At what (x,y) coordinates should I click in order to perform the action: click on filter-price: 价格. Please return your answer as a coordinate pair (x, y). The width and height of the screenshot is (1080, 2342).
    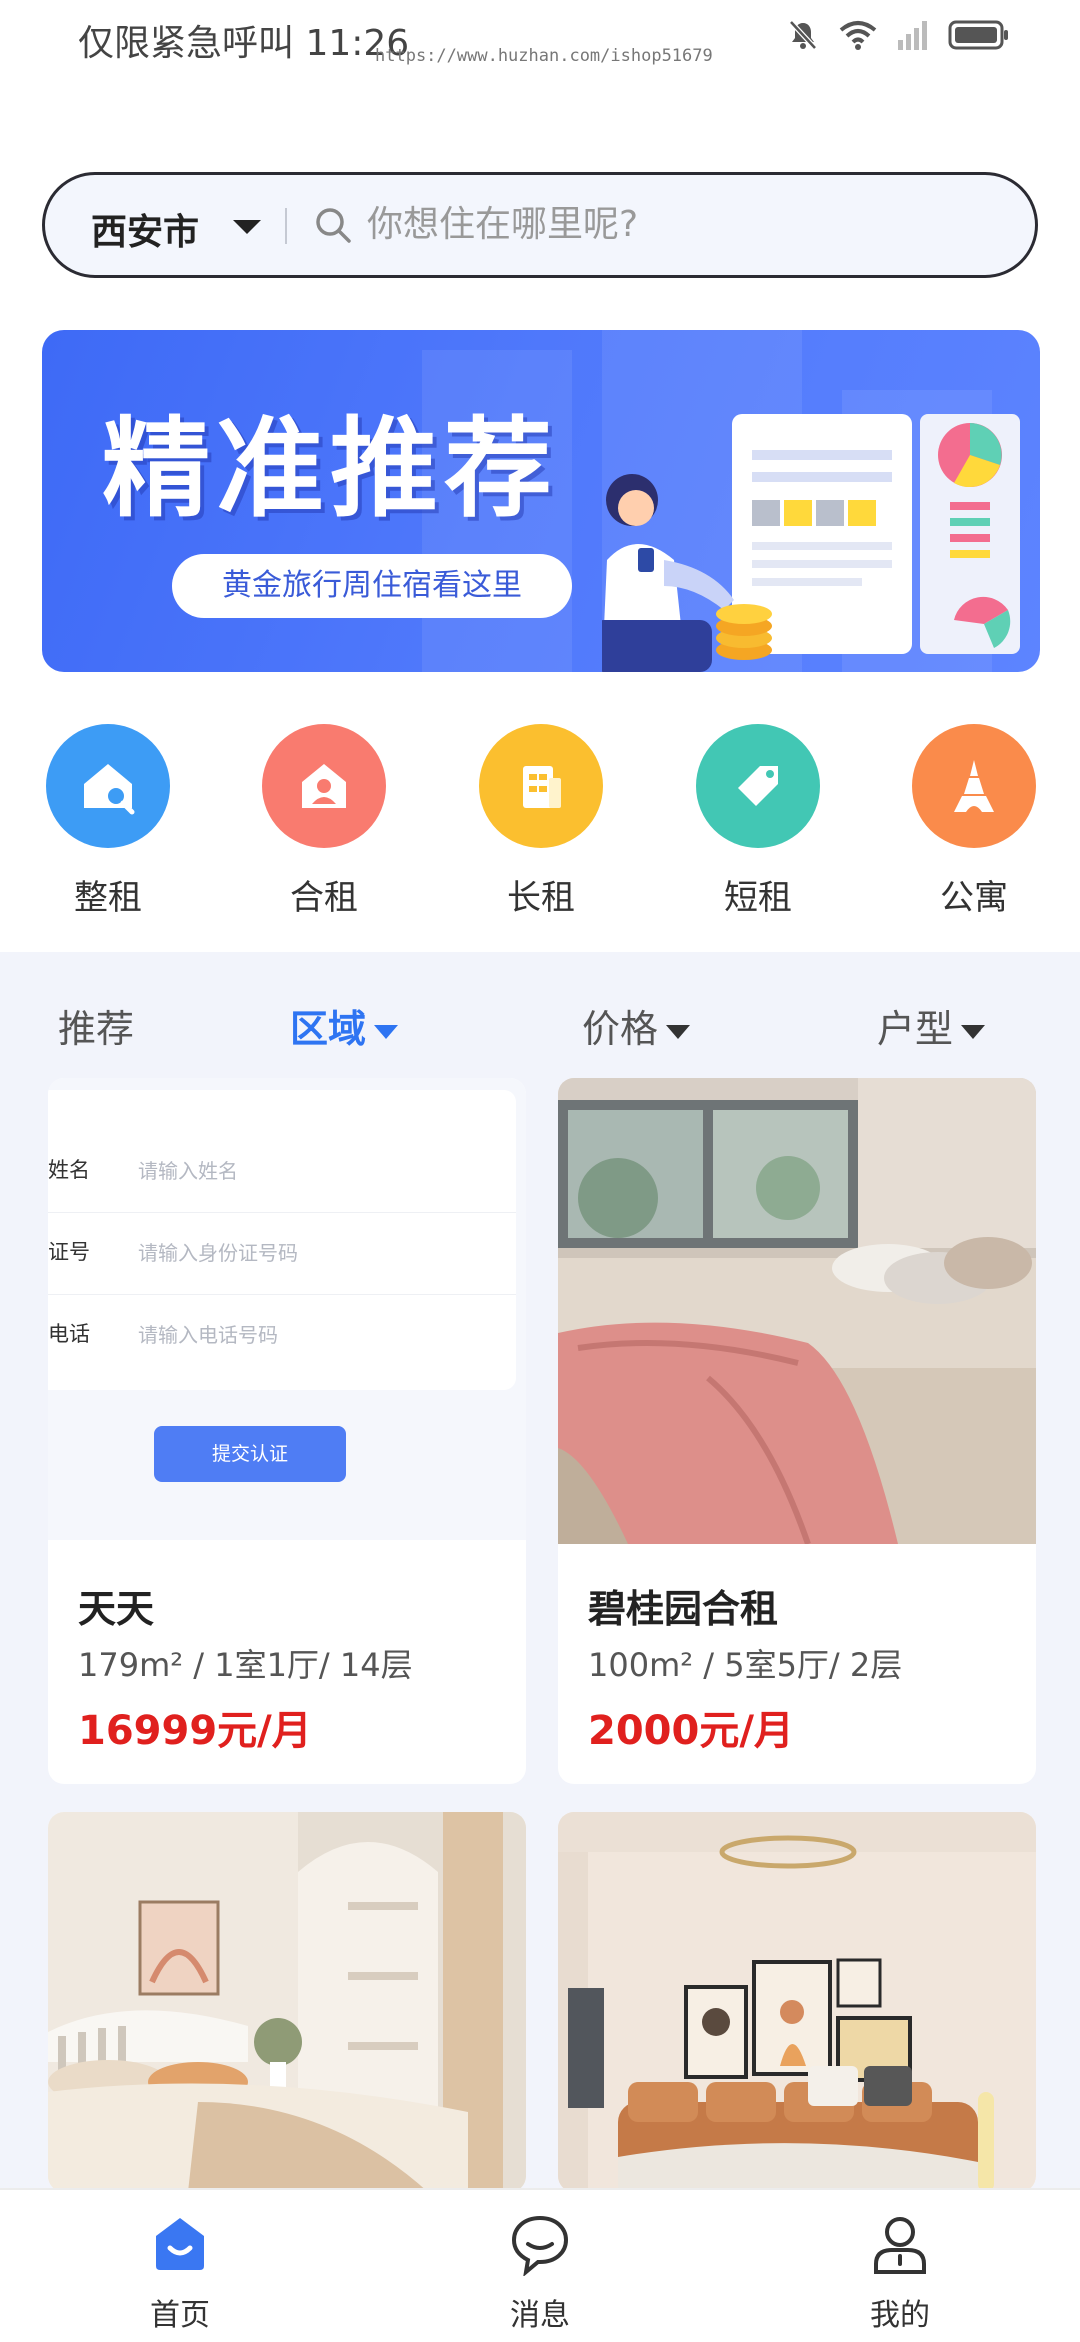
    Looking at the image, I should click on (636, 1025).